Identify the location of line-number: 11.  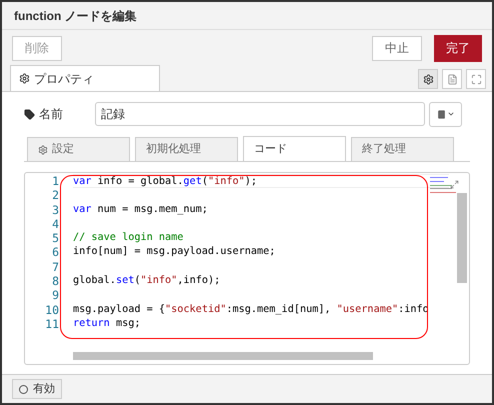
(52, 324).